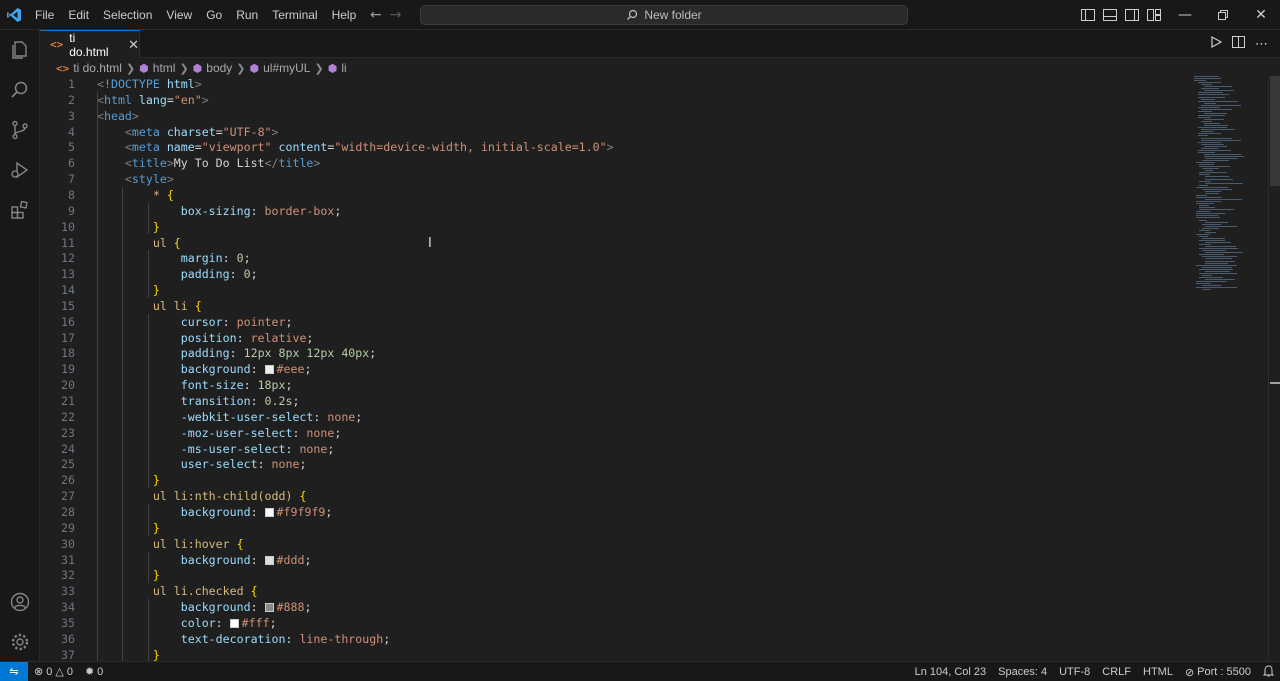 The height and width of the screenshot is (681, 1280). What do you see at coordinates (1261, 15) in the screenshot?
I see `close-window-icon: ✕` at bounding box center [1261, 15].